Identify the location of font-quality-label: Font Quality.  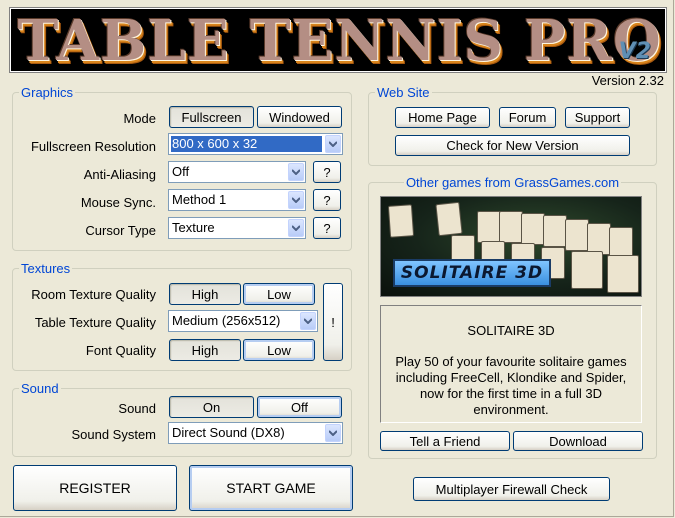
(120, 350).